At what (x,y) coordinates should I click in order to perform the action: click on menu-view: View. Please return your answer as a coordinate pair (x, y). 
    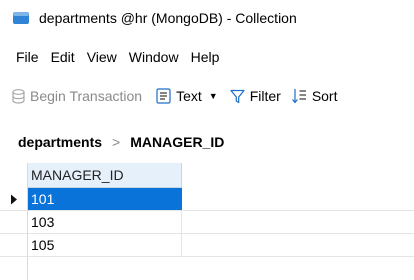
    Looking at the image, I should click on (102, 57).